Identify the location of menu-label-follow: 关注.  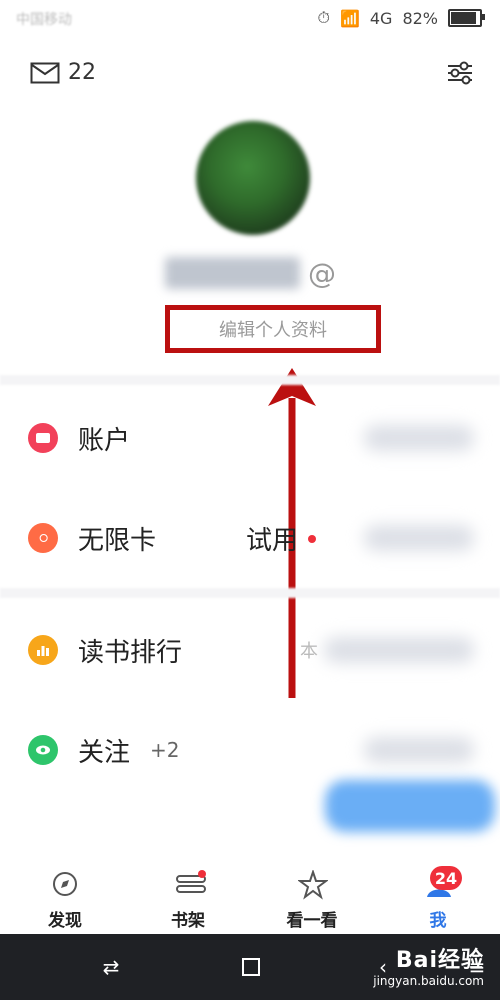
(104, 752).